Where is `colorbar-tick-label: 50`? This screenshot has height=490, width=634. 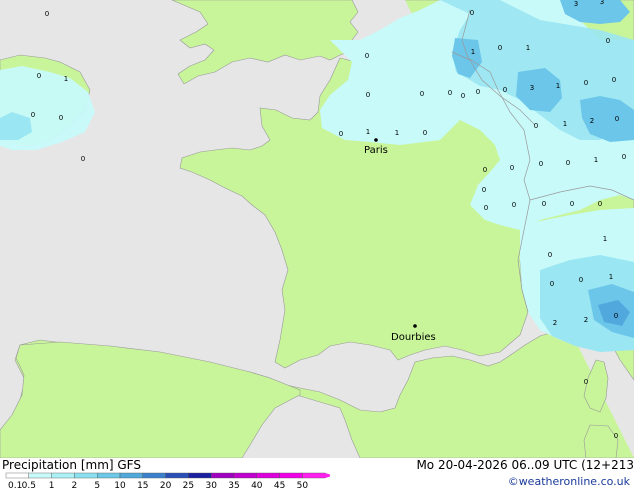
colorbar-tick-label: 50 is located at coordinates (303, 485).